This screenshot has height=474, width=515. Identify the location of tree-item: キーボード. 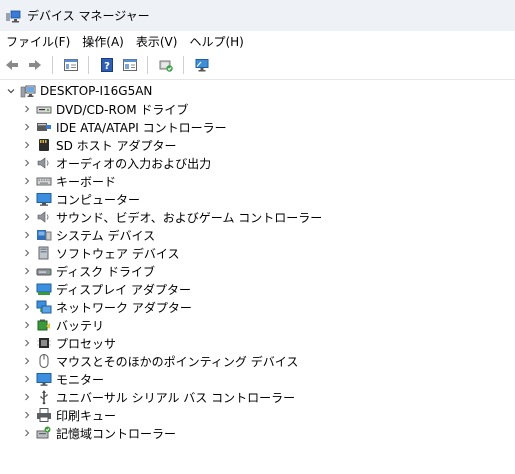
(257, 181).